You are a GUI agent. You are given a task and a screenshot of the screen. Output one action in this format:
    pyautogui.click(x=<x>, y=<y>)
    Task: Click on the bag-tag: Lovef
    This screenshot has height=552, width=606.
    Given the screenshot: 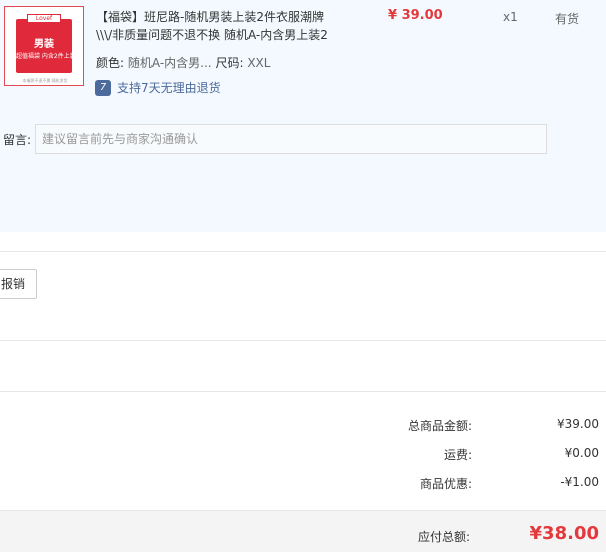 What is the action you would take?
    pyautogui.click(x=44, y=18)
    